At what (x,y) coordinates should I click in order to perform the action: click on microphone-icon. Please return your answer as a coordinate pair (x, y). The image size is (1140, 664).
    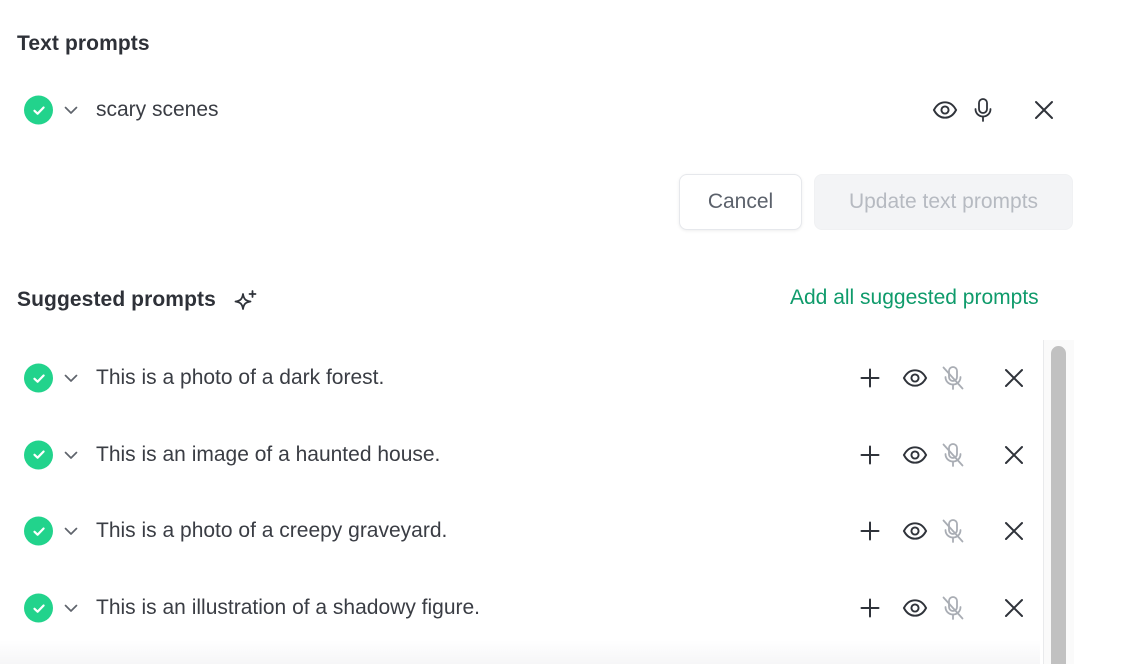
    Looking at the image, I should click on (983, 110).